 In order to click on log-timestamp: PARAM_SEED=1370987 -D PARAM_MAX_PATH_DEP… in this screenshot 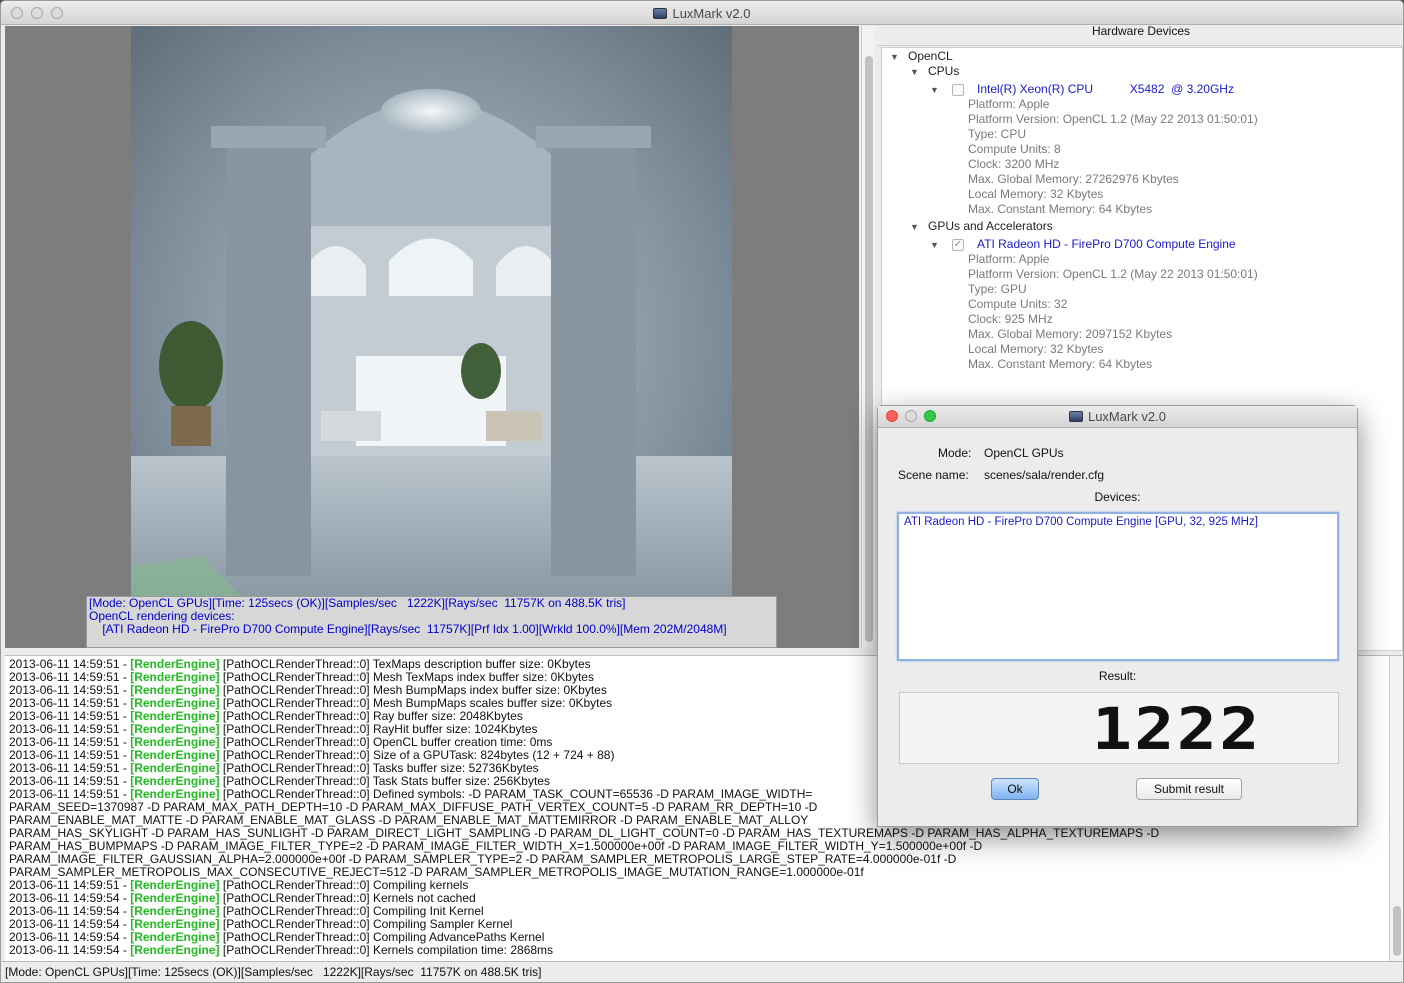, I will do `click(413, 807)`.